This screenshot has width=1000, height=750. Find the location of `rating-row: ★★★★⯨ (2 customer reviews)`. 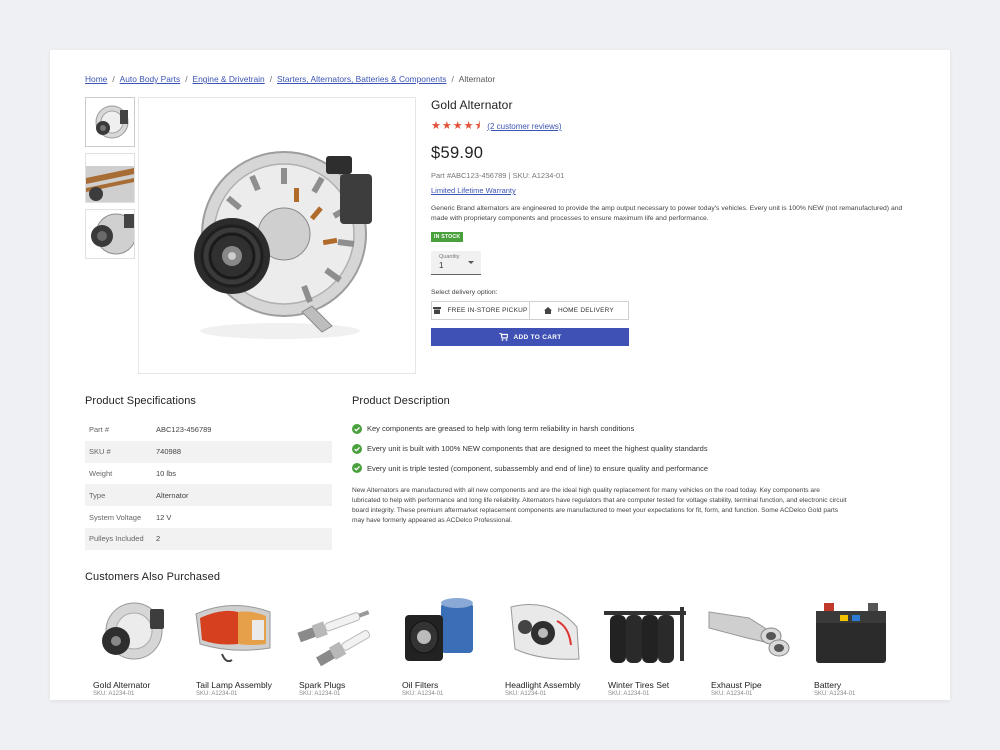

rating-row: ★★★★⯨ (2 customer reviews) is located at coordinates (641, 126).